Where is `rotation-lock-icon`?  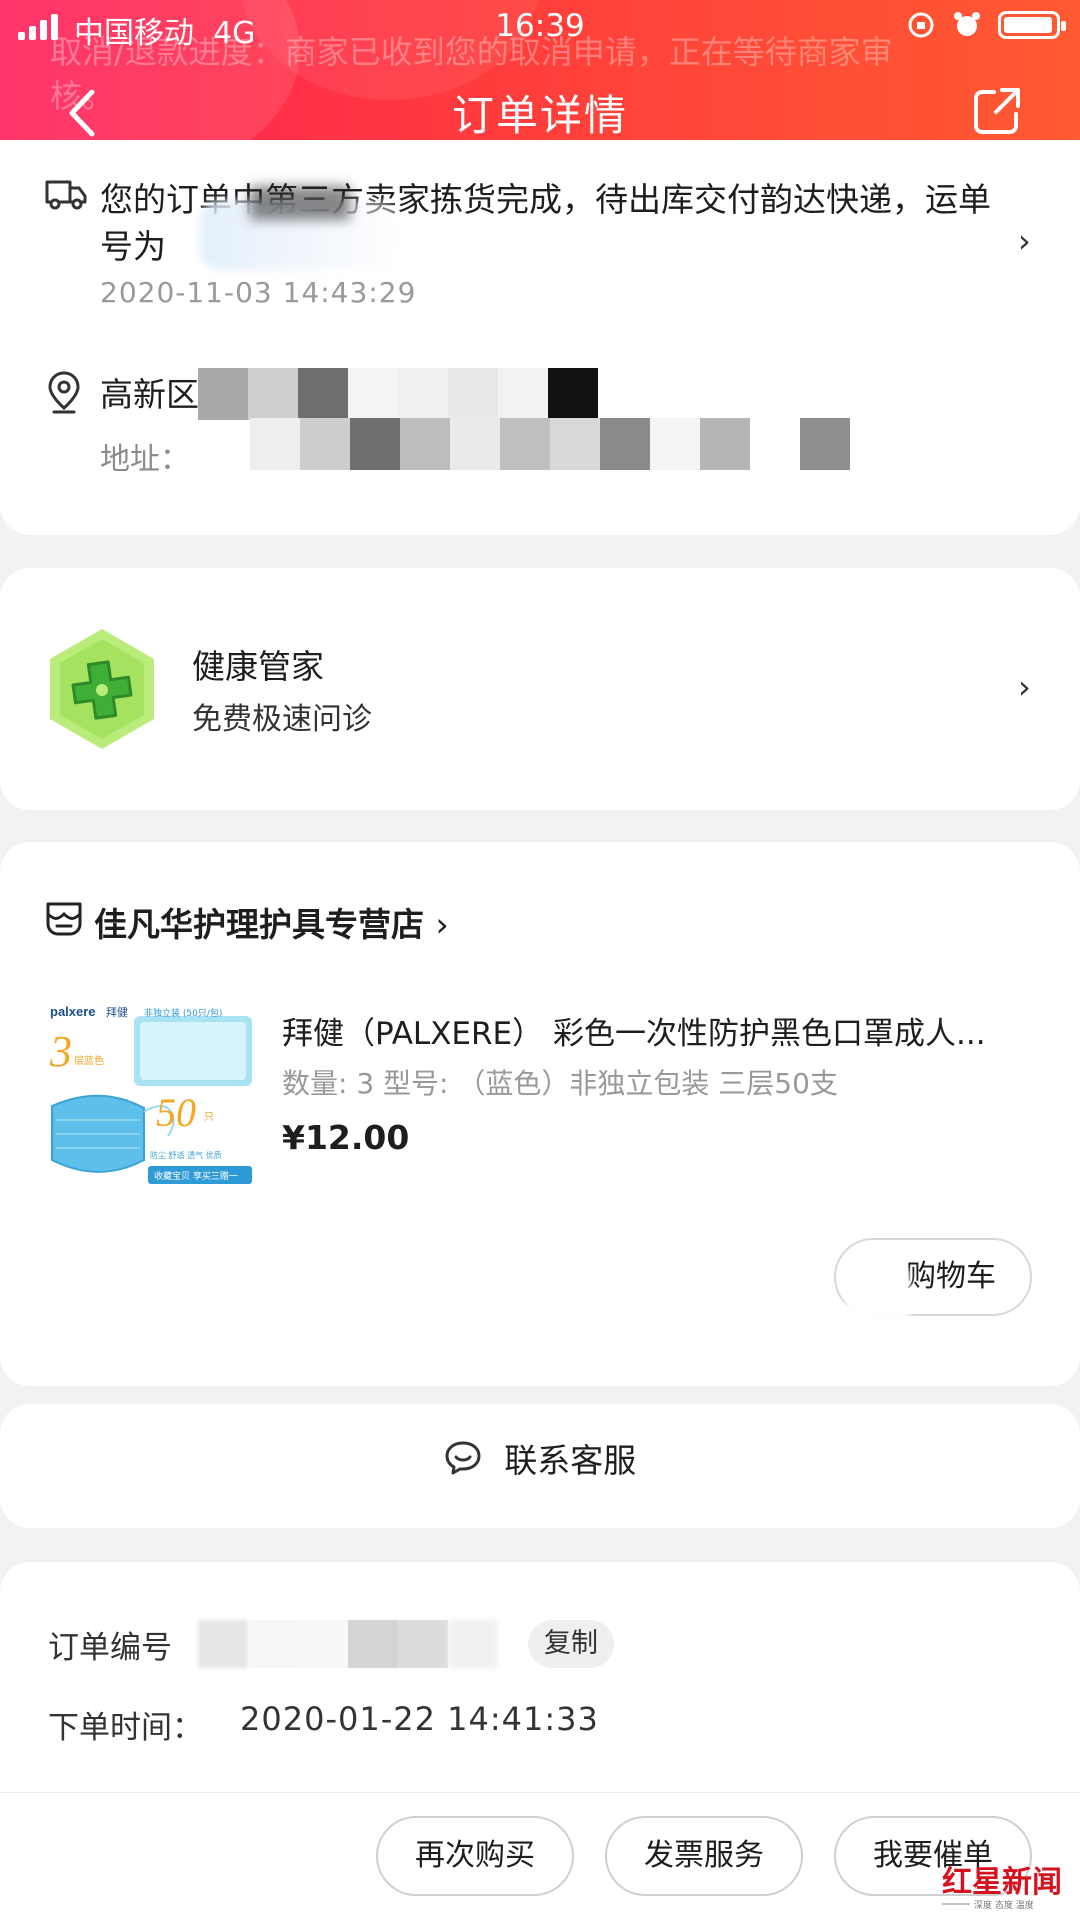 rotation-lock-icon is located at coordinates (921, 25).